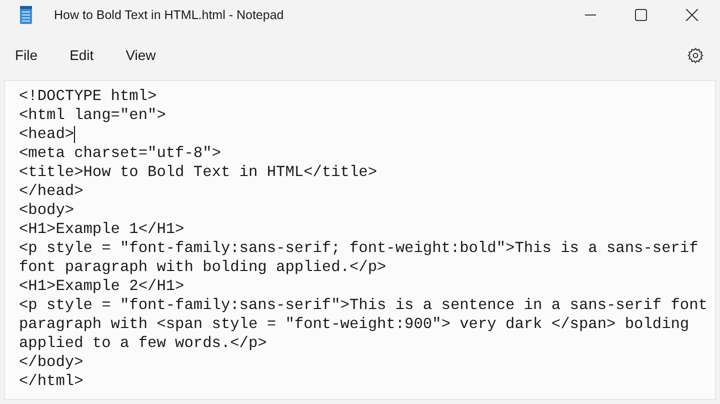  Describe the element at coordinates (92, 115) in the screenshot. I see `code-line: <html lang="en">` at that location.